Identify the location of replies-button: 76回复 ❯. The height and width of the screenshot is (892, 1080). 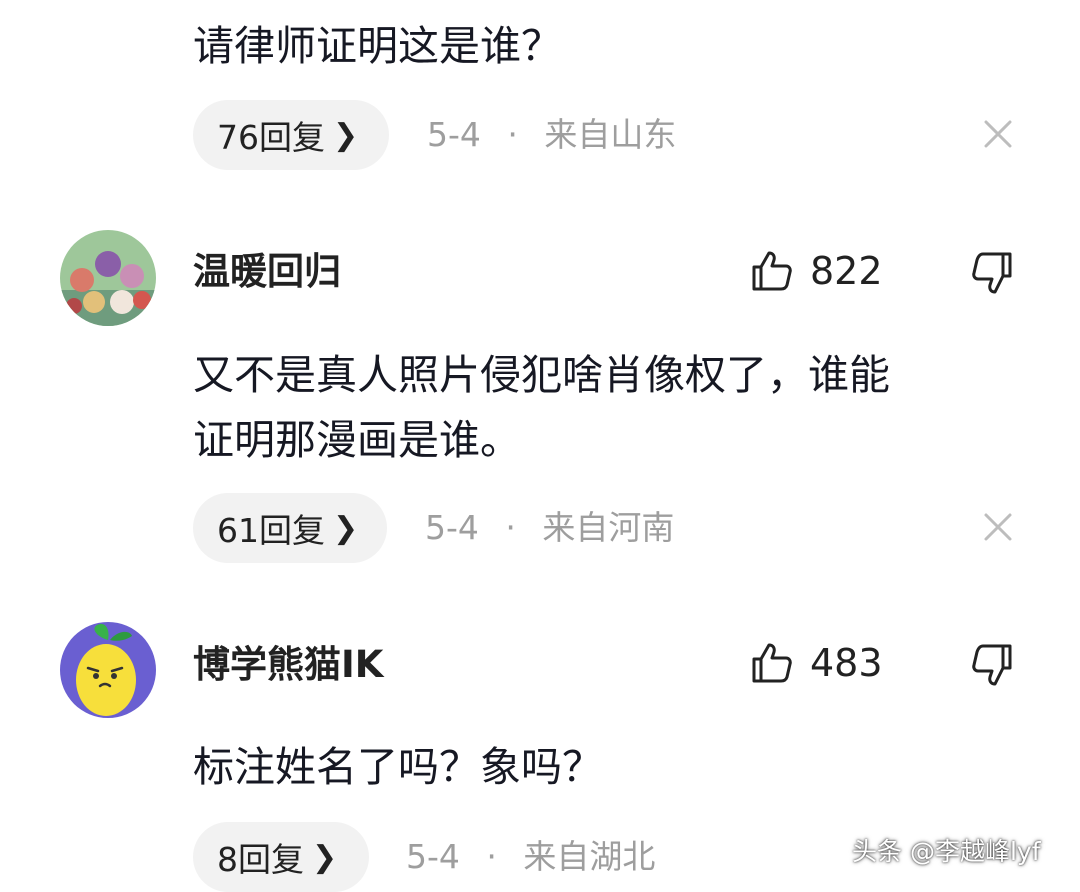
(291, 135).